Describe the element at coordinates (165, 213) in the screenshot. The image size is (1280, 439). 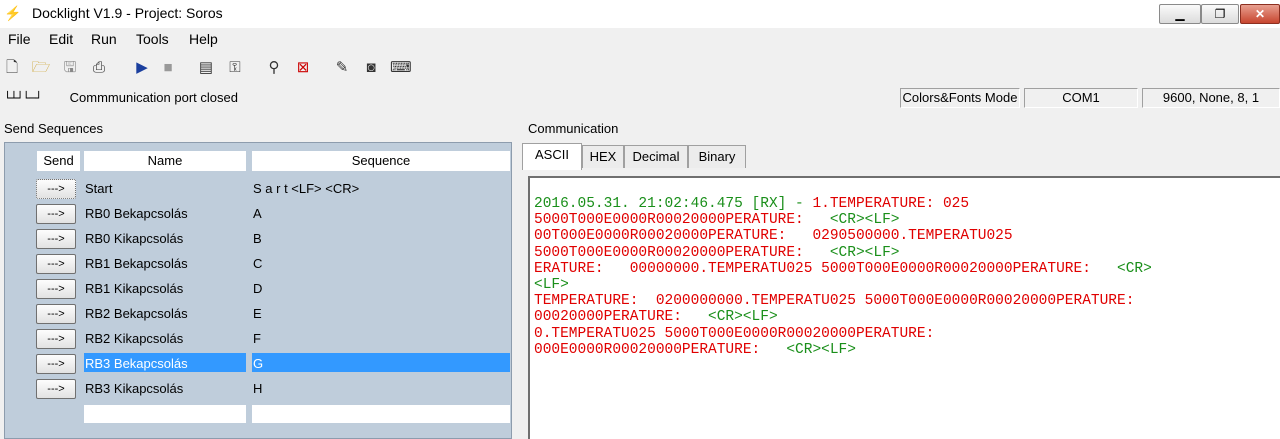
I see `sequence-name: RB0 Bekapcsolás` at that location.